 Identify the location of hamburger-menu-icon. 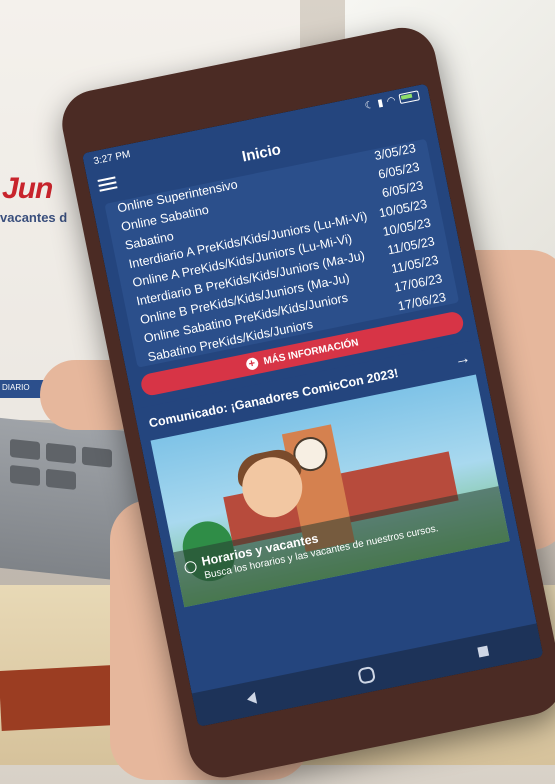
(107, 183).